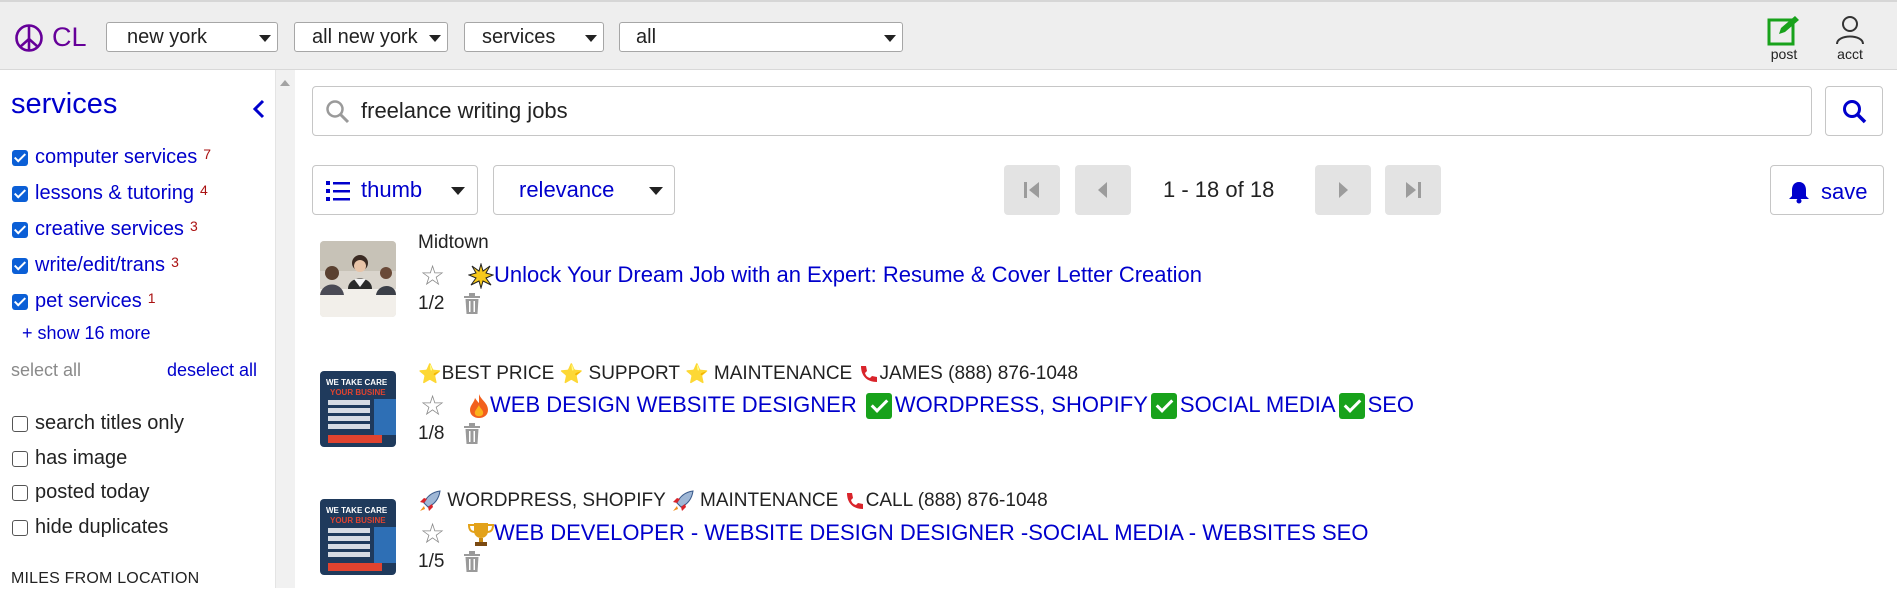 This screenshot has height=600, width=1897. Describe the element at coordinates (1391, 404) in the screenshot. I see `title-part: SEO` at that location.